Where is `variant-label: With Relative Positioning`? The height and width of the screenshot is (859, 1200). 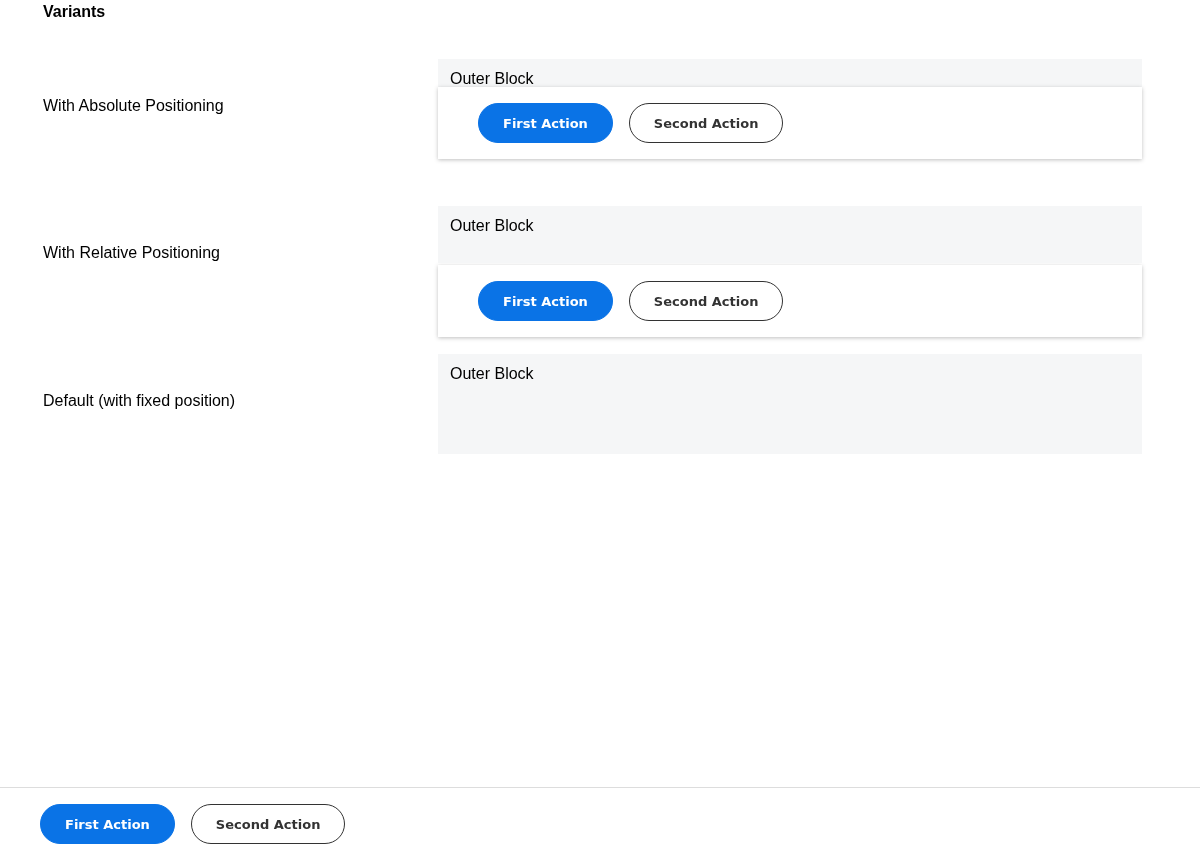 variant-label: With Relative Positioning is located at coordinates (132, 253).